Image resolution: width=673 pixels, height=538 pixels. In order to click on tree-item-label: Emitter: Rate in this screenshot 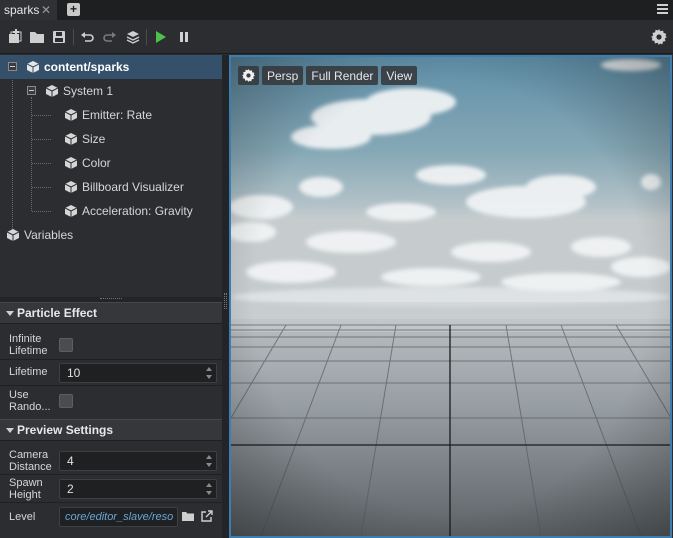, I will do `click(117, 115)`.